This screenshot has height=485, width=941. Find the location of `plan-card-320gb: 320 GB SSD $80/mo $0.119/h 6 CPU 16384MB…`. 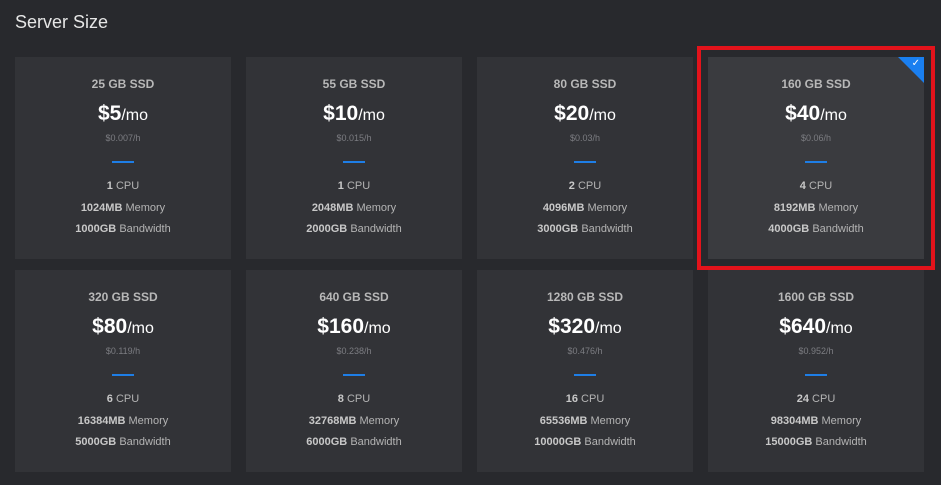

plan-card-320gb: 320 GB SSD $80/mo $0.119/h 6 CPU 16384MB… is located at coordinates (123, 371).